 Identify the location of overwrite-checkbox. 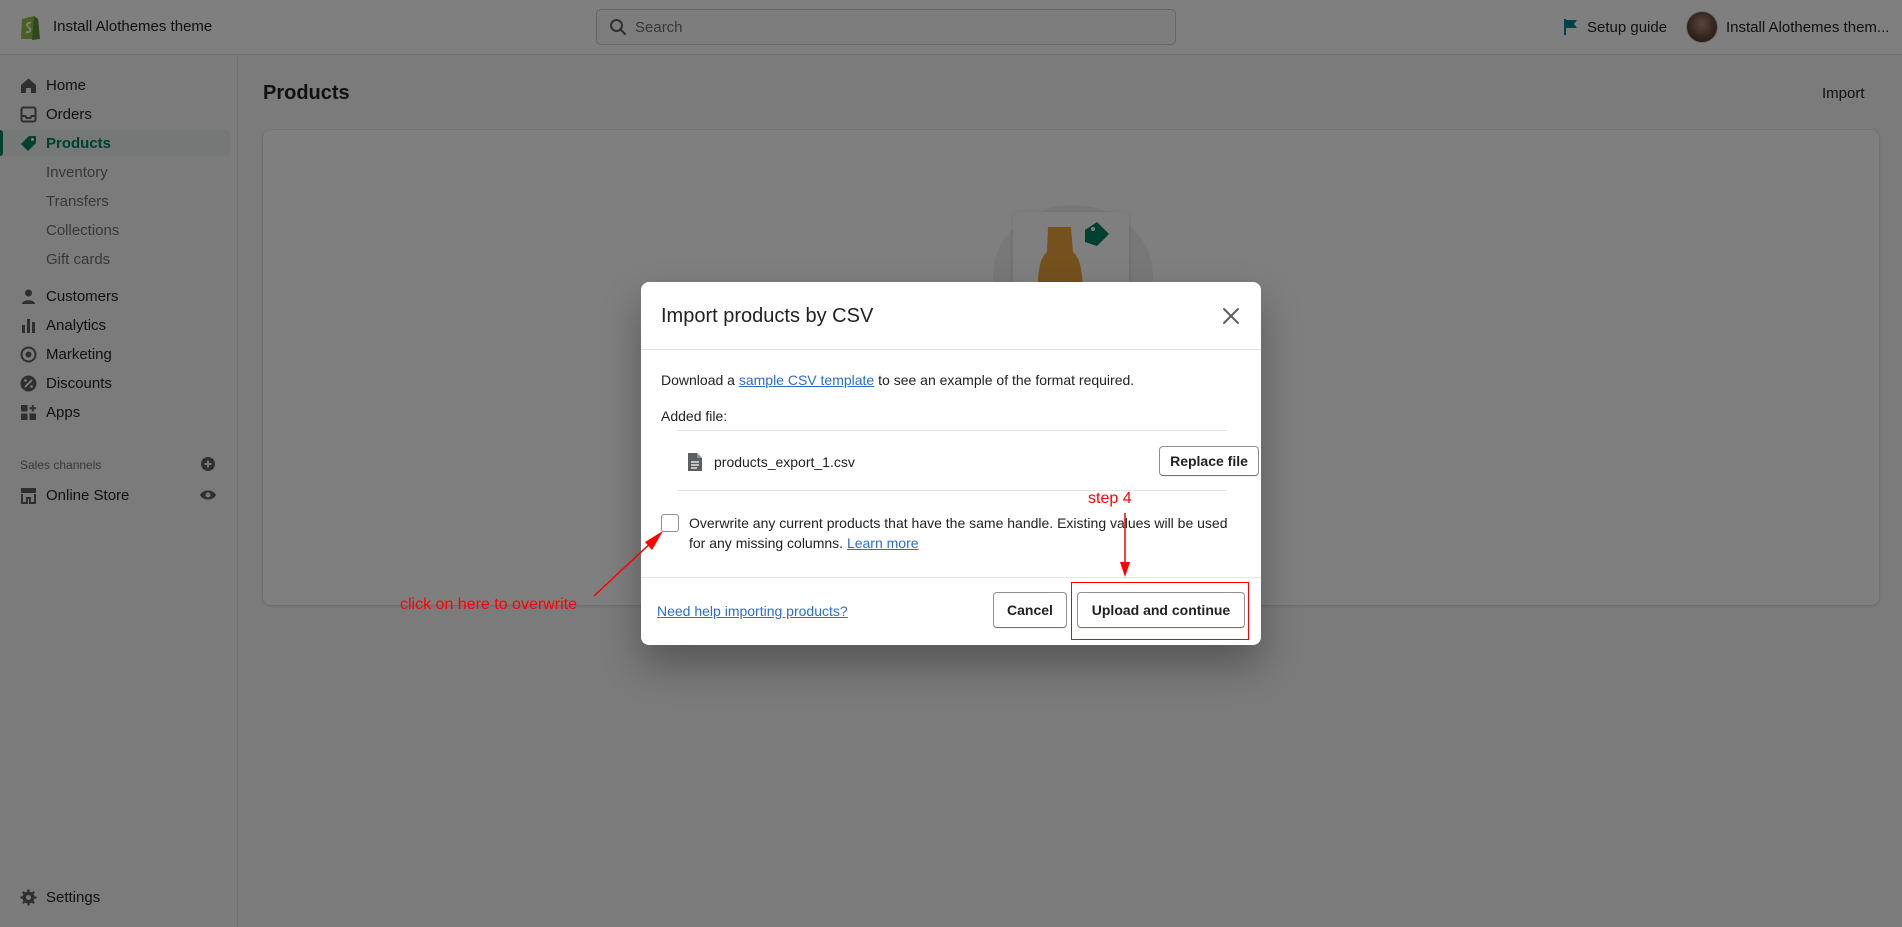
(670, 523).